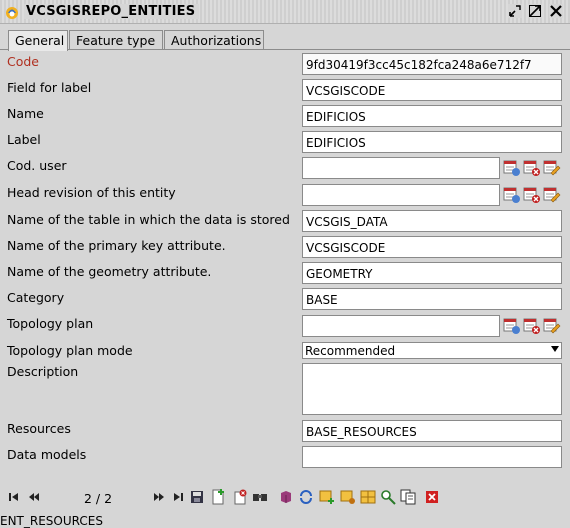  Describe the element at coordinates (432, 299) in the screenshot. I see `category-input: BASE` at that location.